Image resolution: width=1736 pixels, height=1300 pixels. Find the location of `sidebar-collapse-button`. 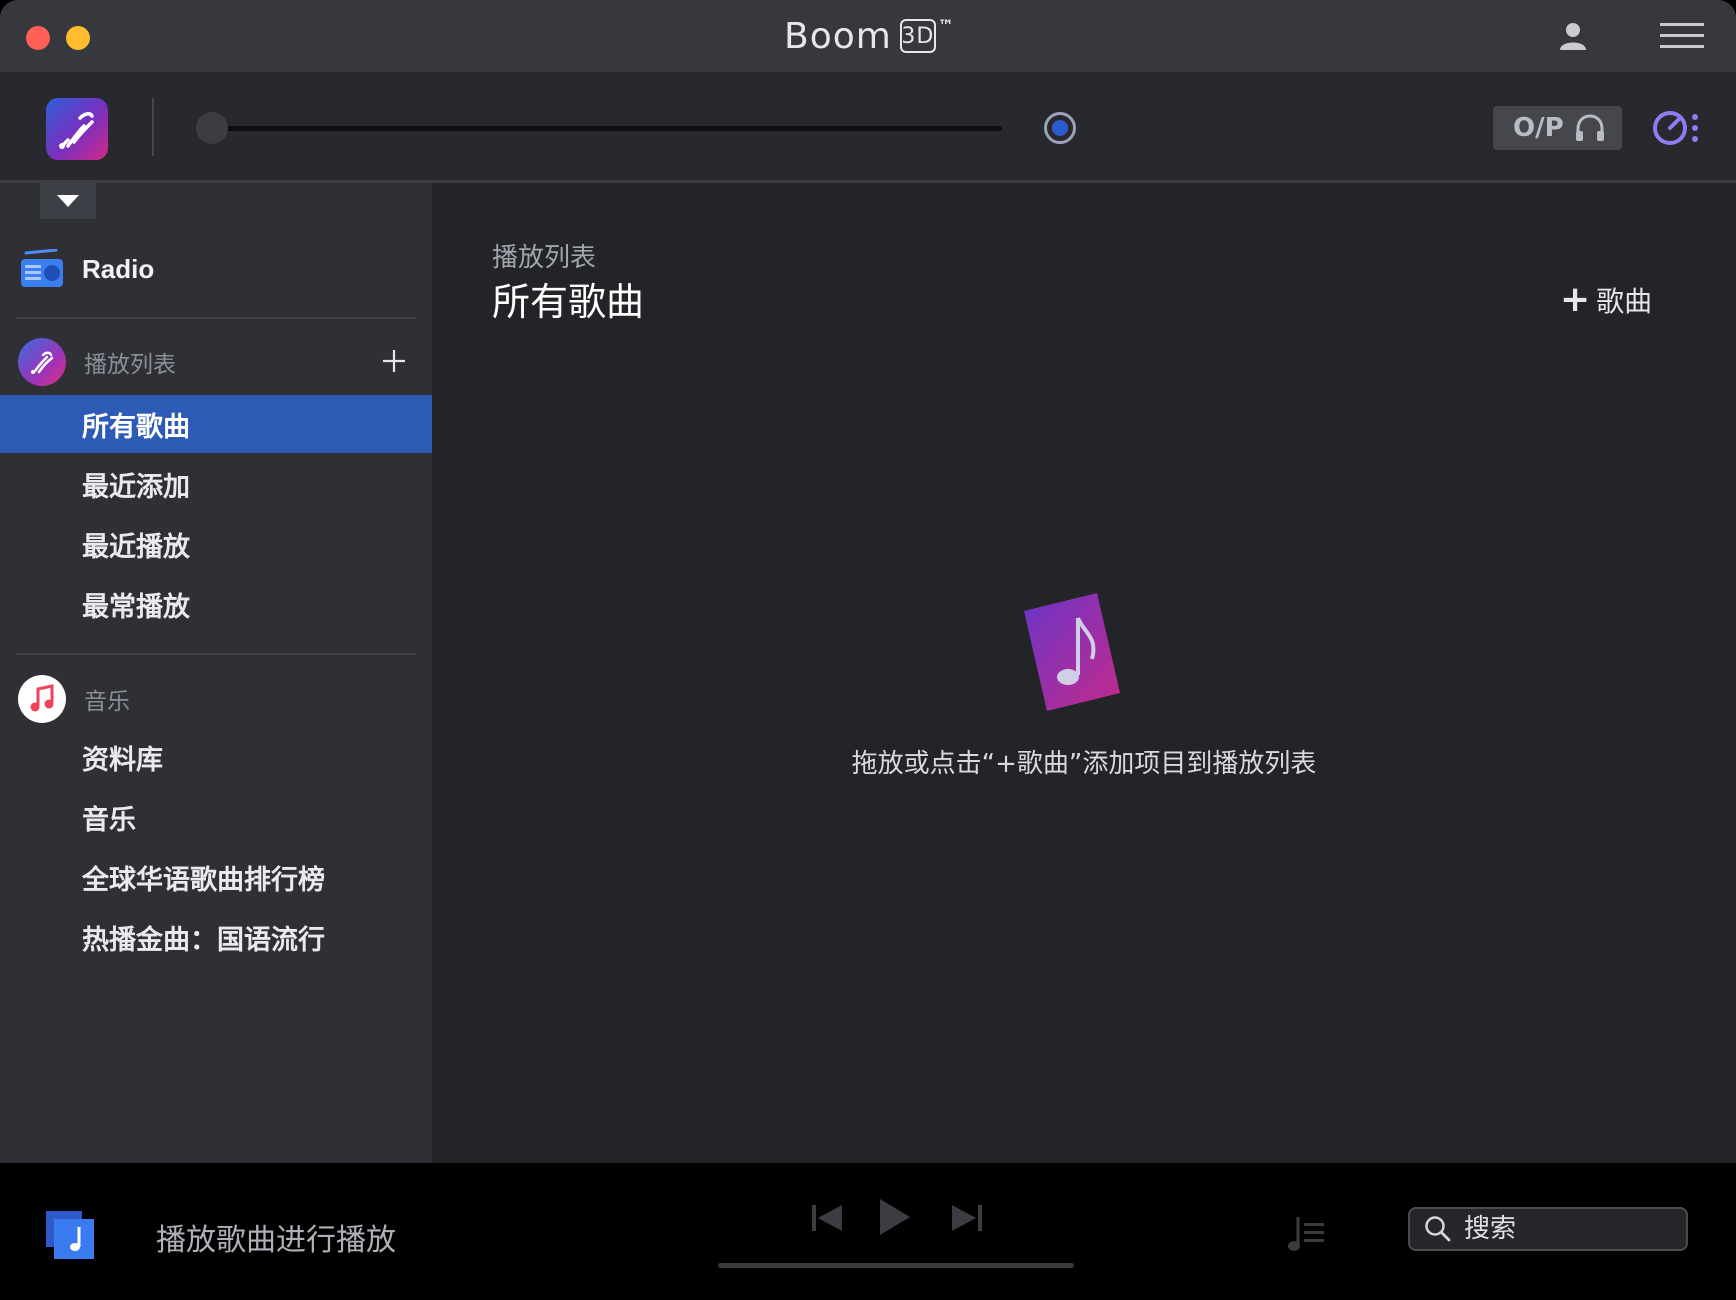

sidebar-collapse-button is located at coordinates (68, 201).